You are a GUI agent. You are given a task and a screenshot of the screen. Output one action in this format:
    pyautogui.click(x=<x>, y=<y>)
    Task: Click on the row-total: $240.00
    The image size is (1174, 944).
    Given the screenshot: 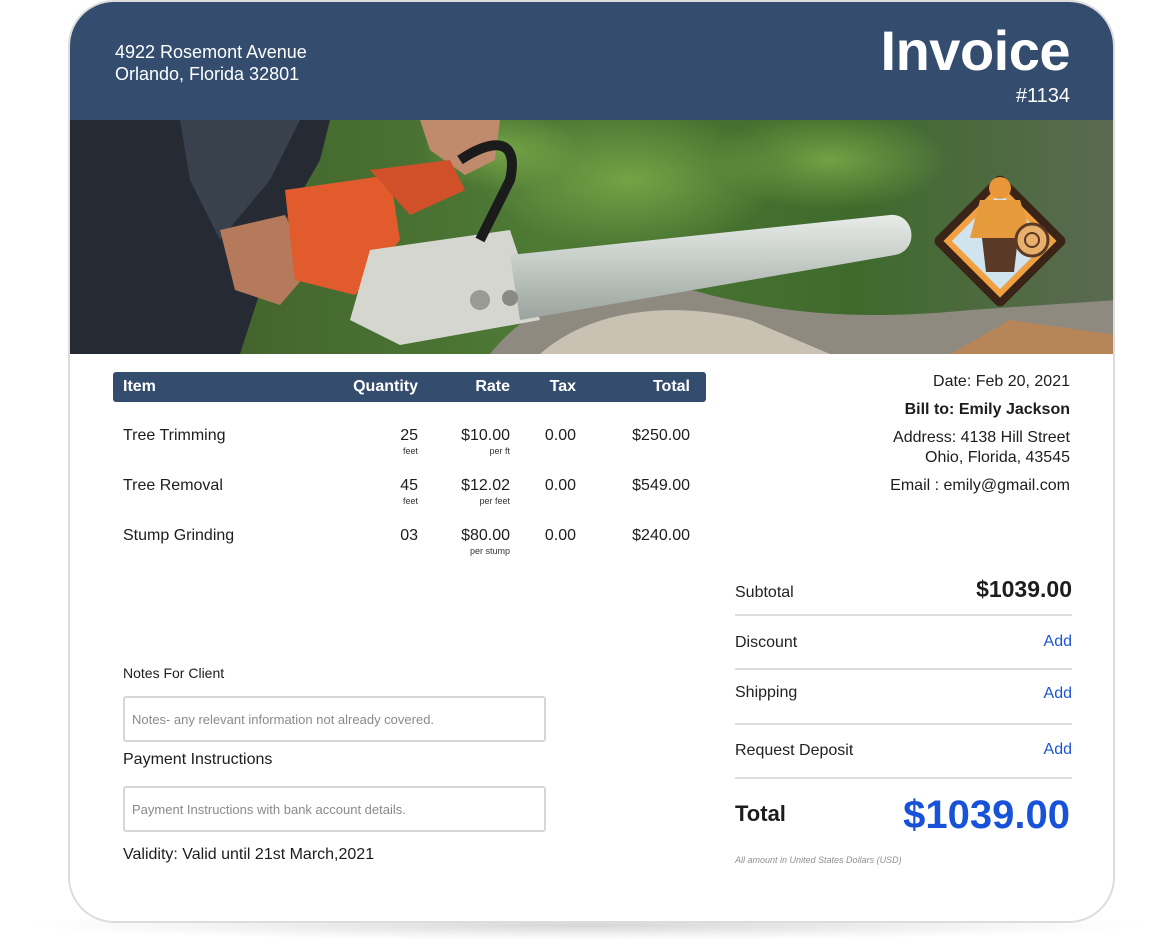 What is the action you would take?
    pyautogui.click(x=661, y=535)
    